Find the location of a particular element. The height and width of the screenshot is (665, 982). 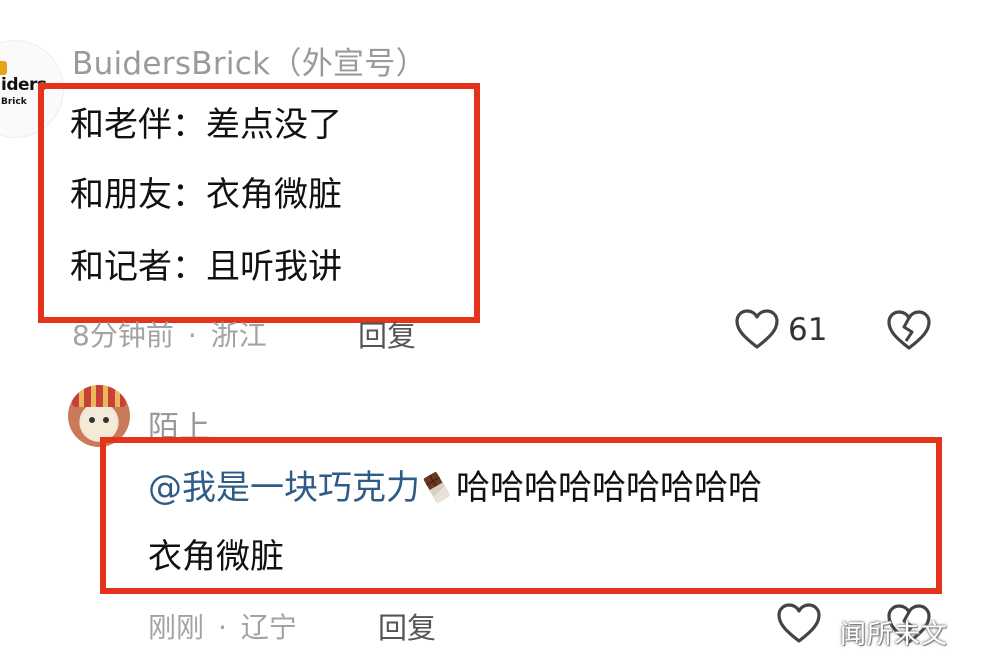

brick-logo-icon is located at coordinates (3, 68).